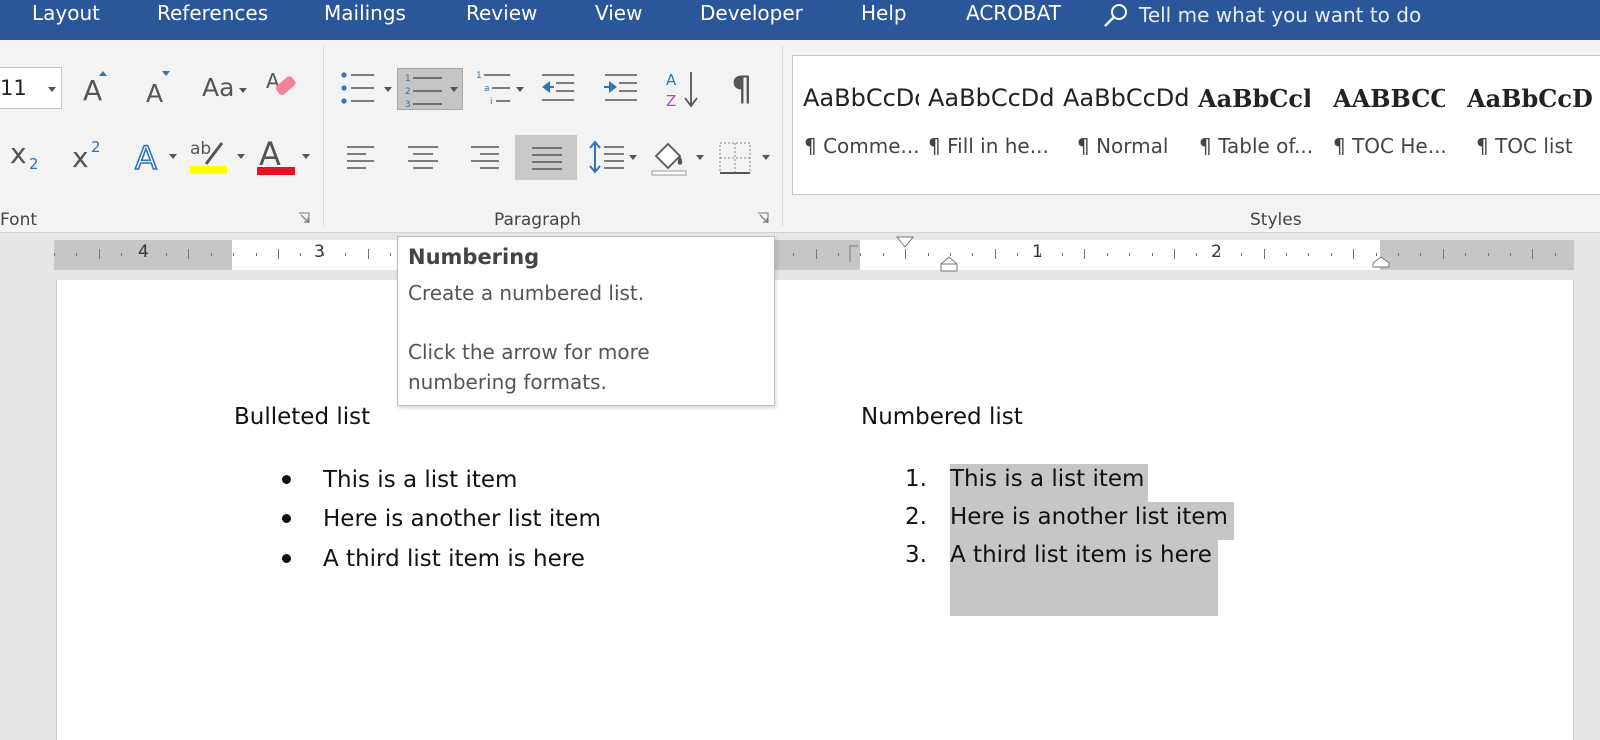 The width and height of the screenshot is (1600, 740). What do you see at coordinates (949, 264) in the screenshot?
I see `hanging-indent-marker-icon` at bounding box center [949, 264].